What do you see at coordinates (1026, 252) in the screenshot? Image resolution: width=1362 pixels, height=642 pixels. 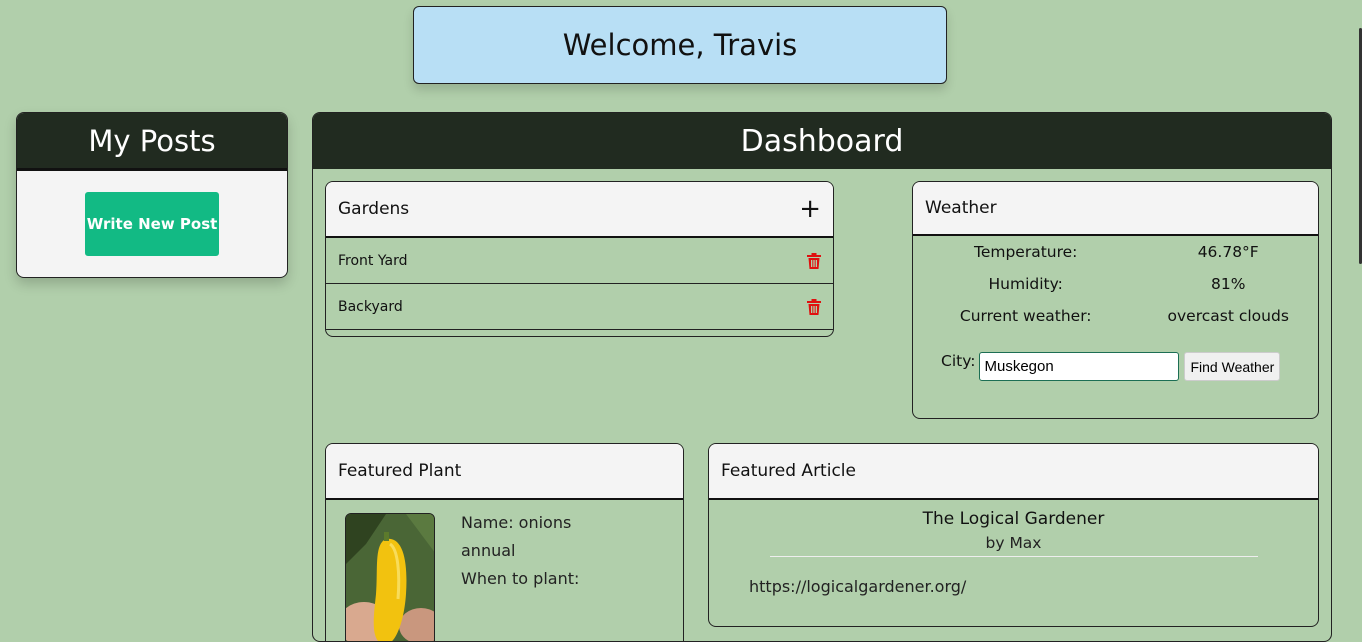 I see `weather-label: Temperature:` at bounding box center [1026, 252].